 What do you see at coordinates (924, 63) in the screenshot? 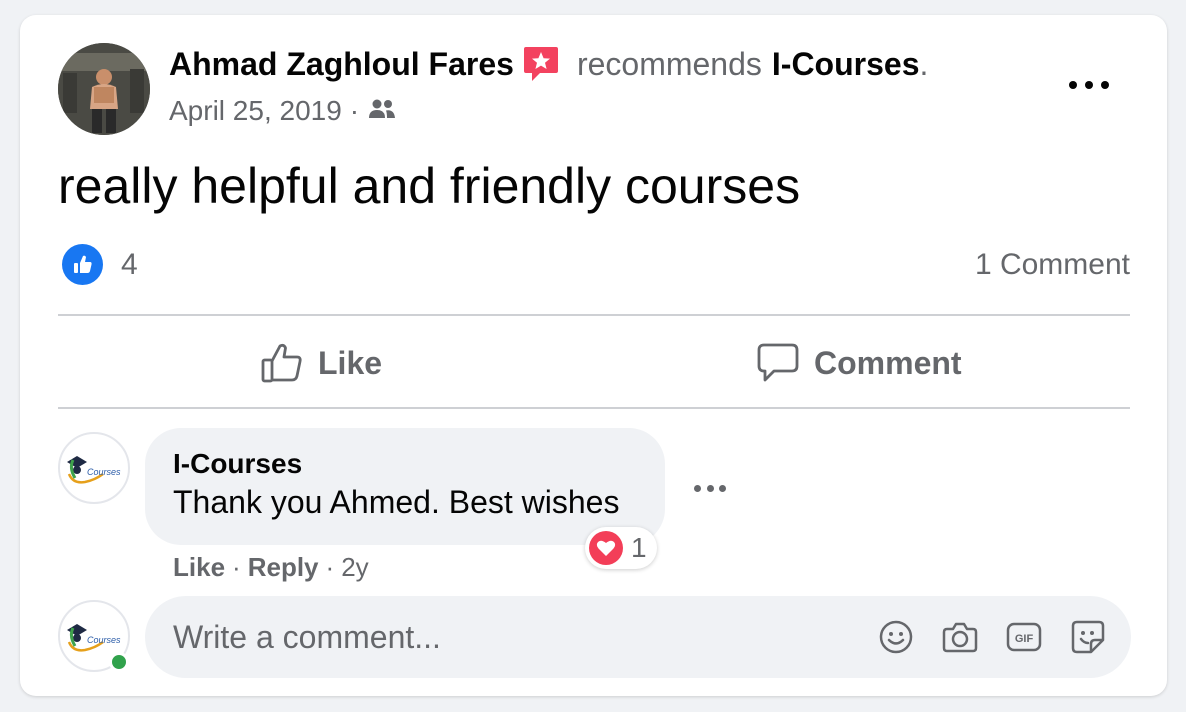
I see `period: .` at bounding box center [924, 63].